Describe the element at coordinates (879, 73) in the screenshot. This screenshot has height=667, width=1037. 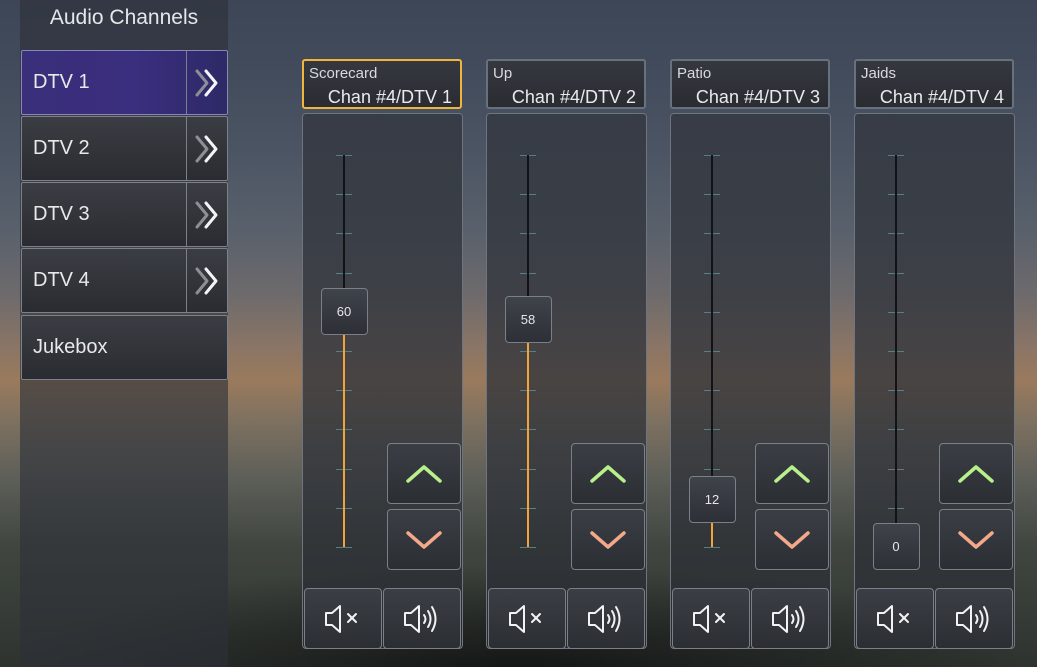
I see `channel-name: Jaids` at that location.